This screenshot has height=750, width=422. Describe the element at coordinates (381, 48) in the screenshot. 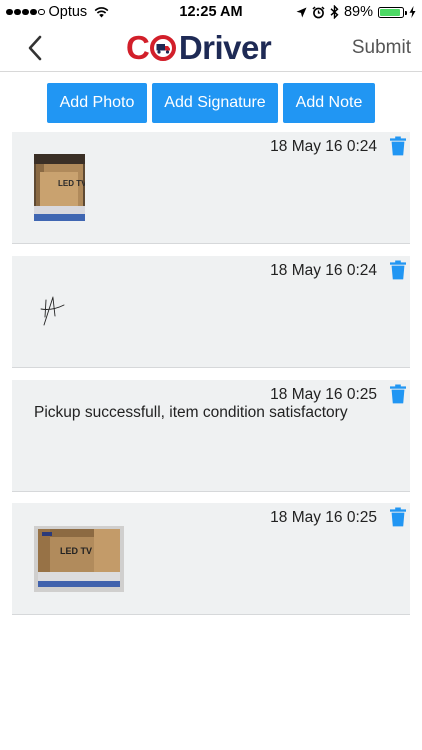

I see `submit-button: Submit` at that location.